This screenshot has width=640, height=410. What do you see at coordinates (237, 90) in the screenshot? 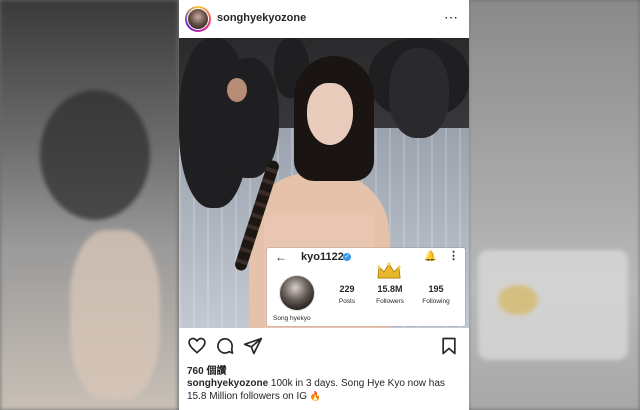
I see `photo-person` at bounding box center [237, 90].